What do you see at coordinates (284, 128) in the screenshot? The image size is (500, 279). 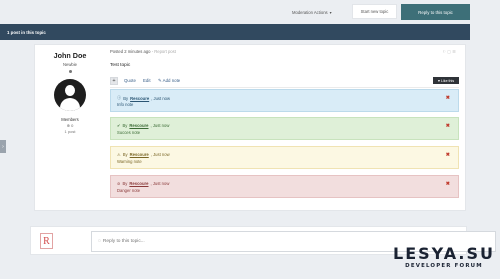 I see `note-success: ✔ By Rescoure , Just now Succes note ✖` at bounding box center [284, 128].